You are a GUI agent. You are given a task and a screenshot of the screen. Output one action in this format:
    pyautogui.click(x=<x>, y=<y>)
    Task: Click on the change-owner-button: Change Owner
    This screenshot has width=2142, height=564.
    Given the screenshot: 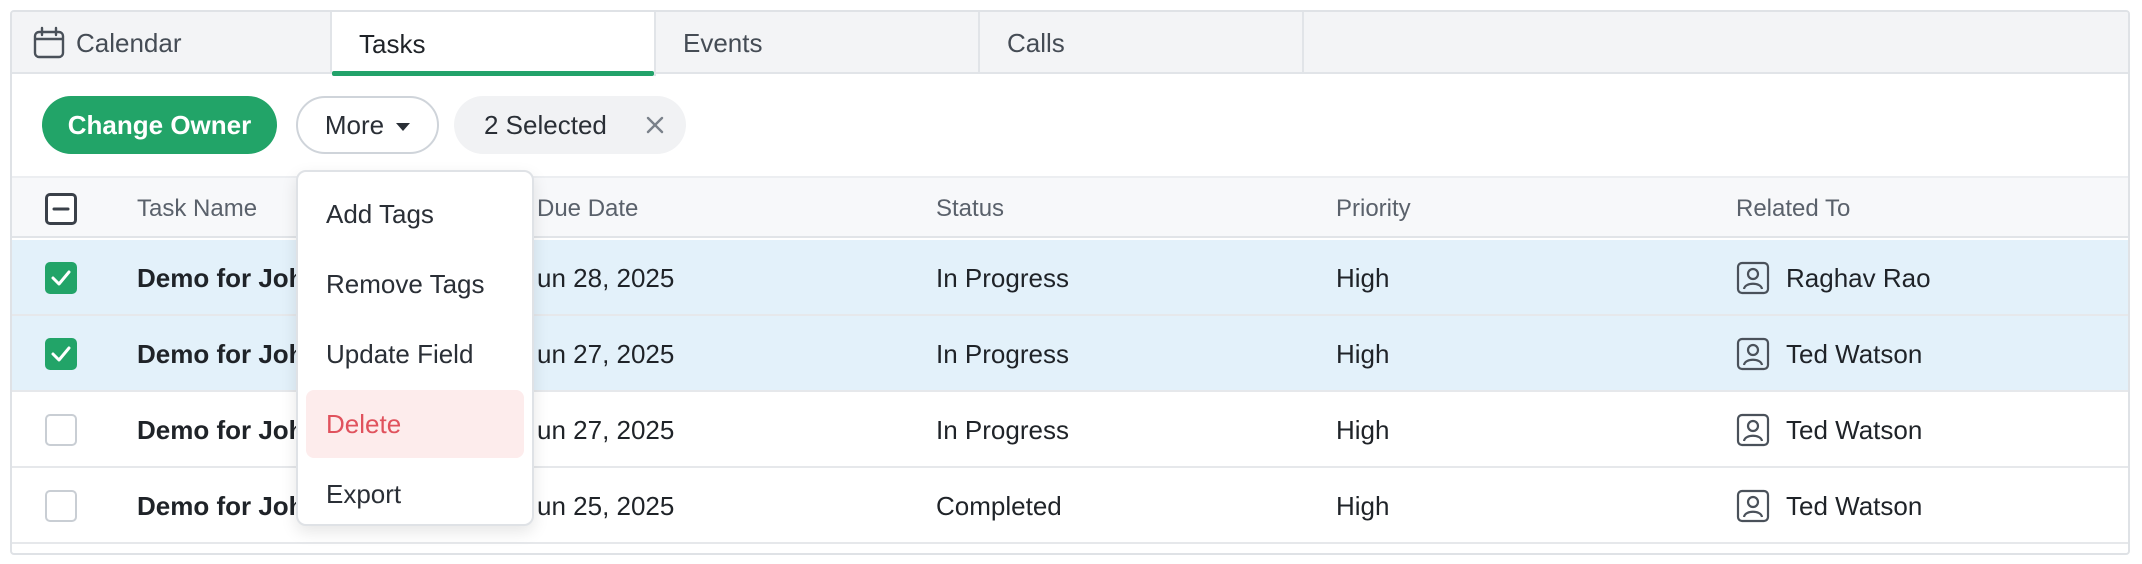 What is the action you would take?
    pyautogui.click(x=159, y=125)
    